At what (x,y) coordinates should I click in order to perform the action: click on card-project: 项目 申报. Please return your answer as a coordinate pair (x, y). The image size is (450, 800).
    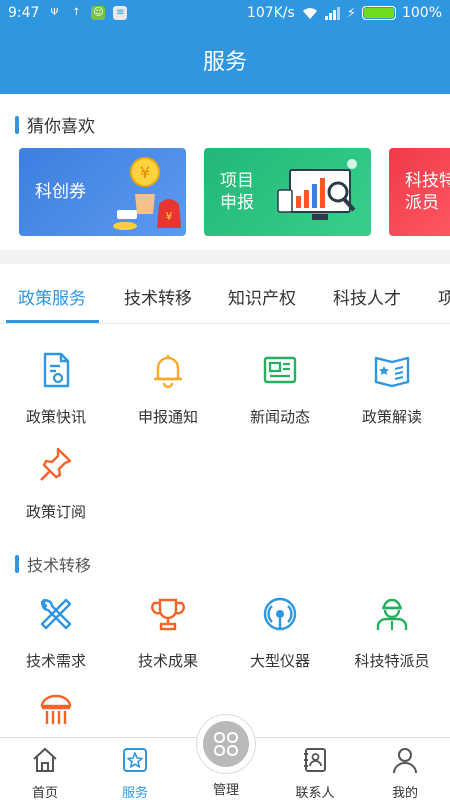
    Looking at the image, I should click on (287, 192).